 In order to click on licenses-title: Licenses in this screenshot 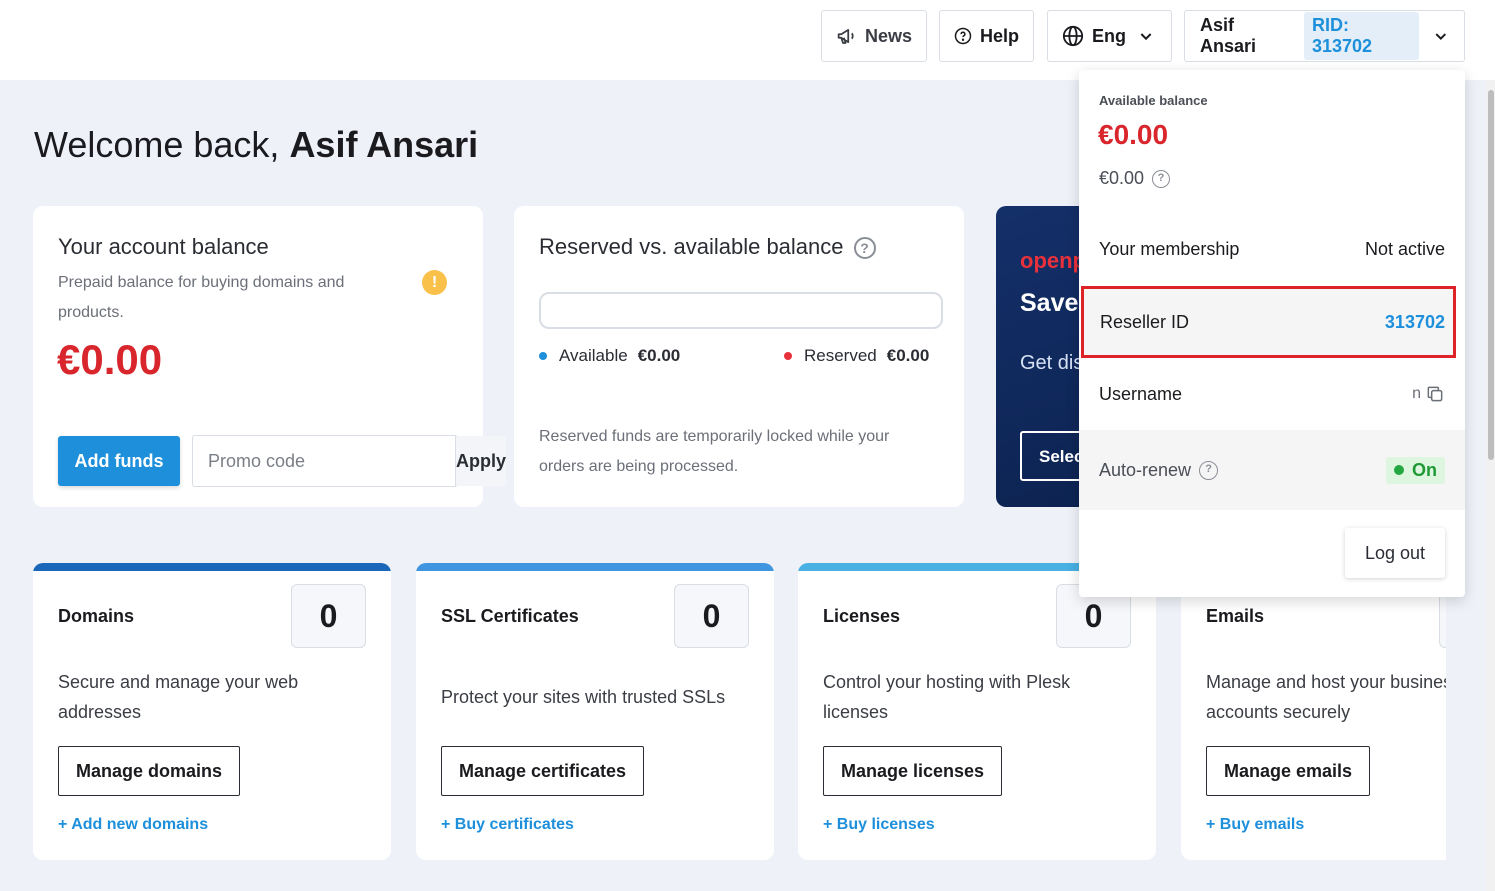, I will do `click(862, 616)`.